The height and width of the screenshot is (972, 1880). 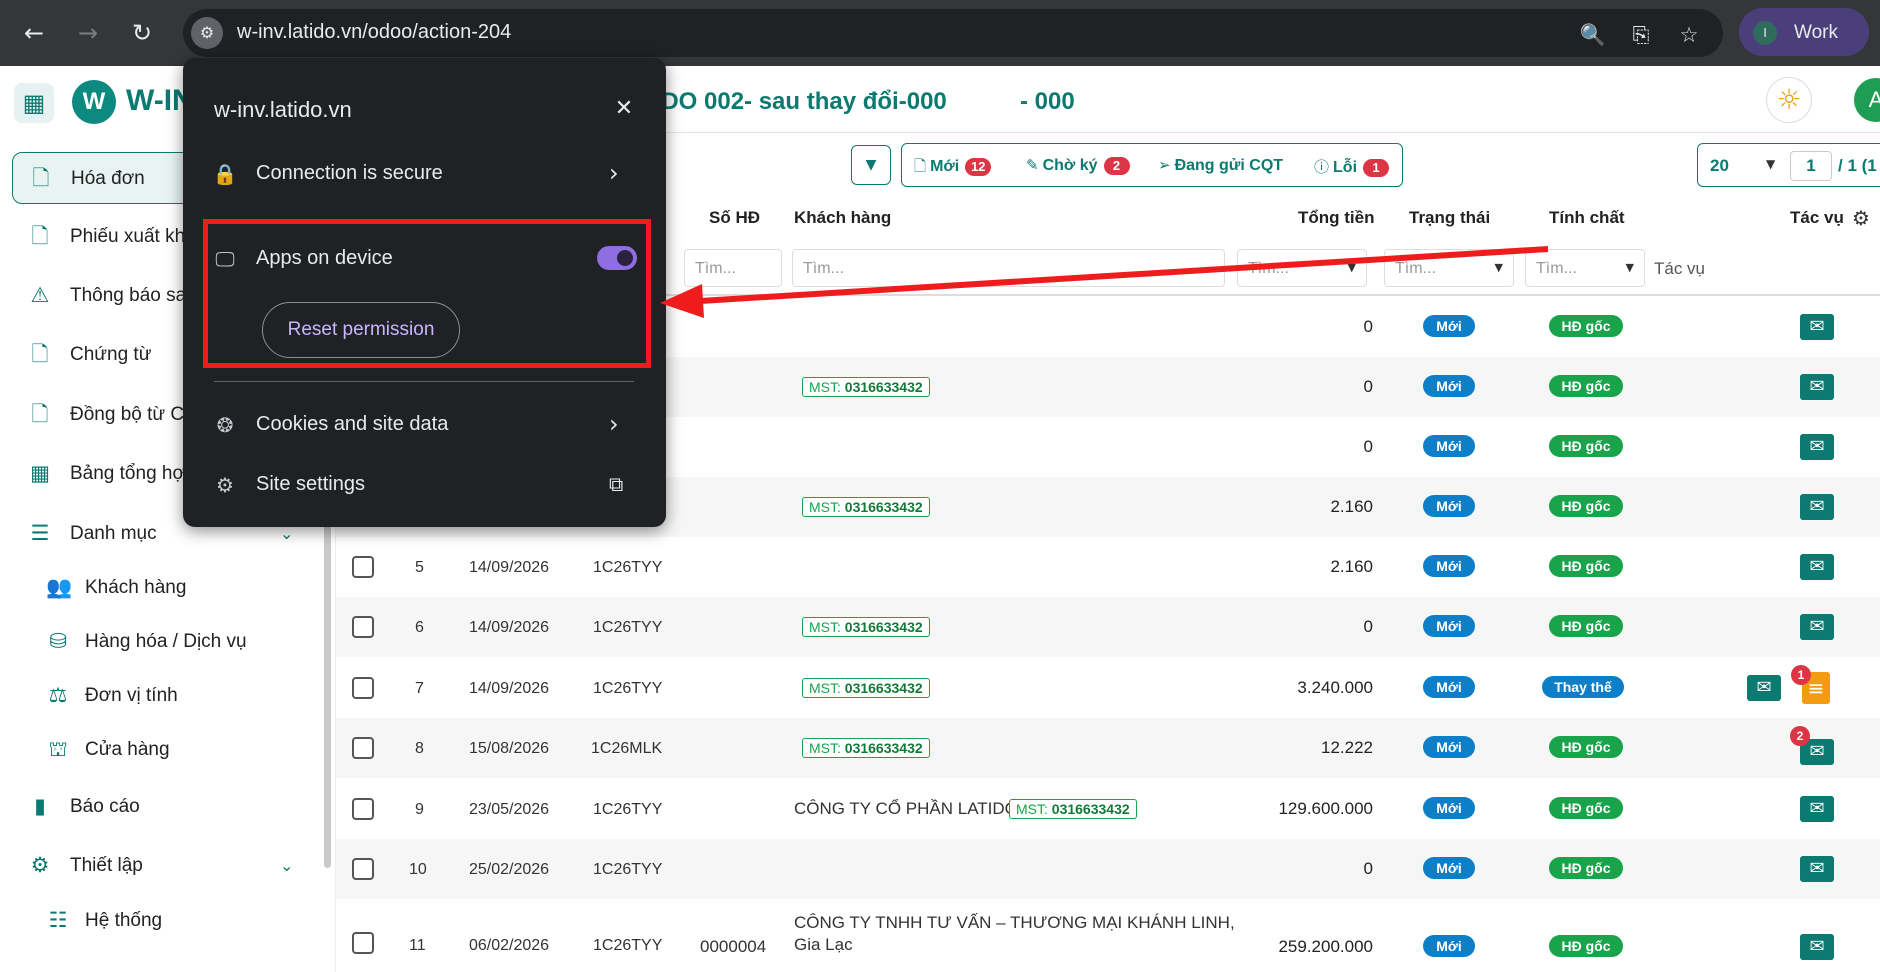 I want to click on arrow-head, so click(x=682, y=301).